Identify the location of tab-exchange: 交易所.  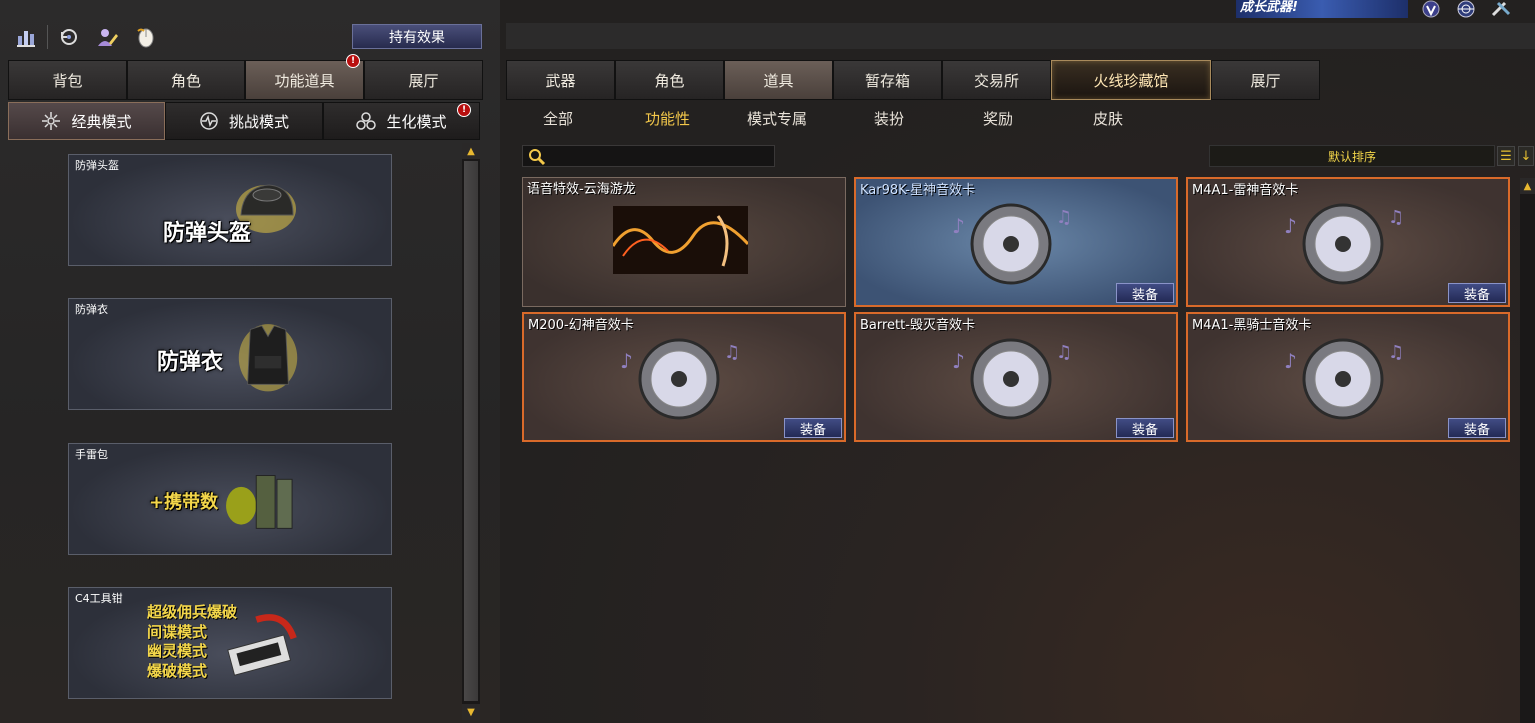
(996, 80).